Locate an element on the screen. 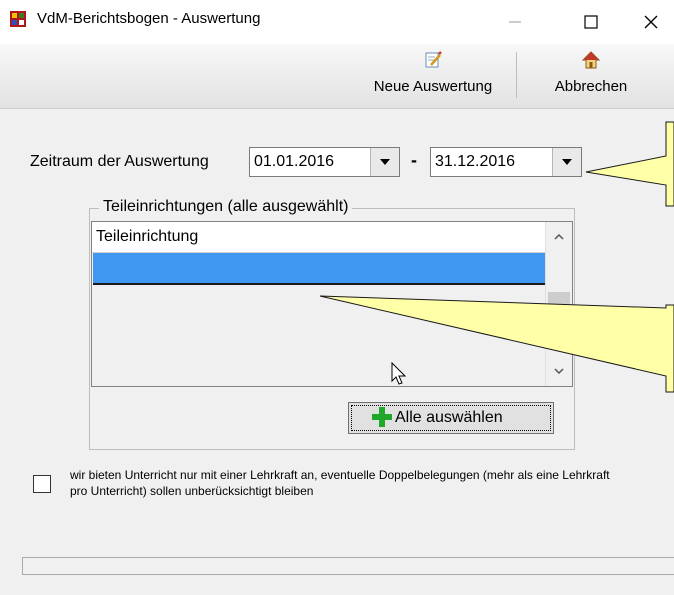 This screenshot has width=674, height=595. close-button is located at coordinates (651, 22).